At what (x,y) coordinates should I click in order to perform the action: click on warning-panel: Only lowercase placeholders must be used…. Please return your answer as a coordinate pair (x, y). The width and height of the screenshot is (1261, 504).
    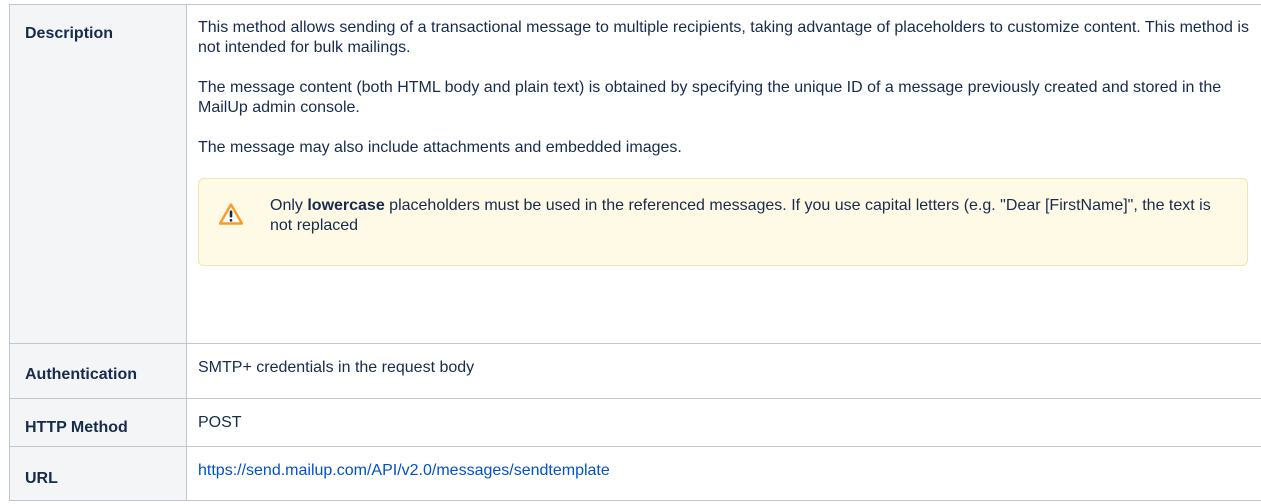
    Looking at the image, I should click on (723, 222).